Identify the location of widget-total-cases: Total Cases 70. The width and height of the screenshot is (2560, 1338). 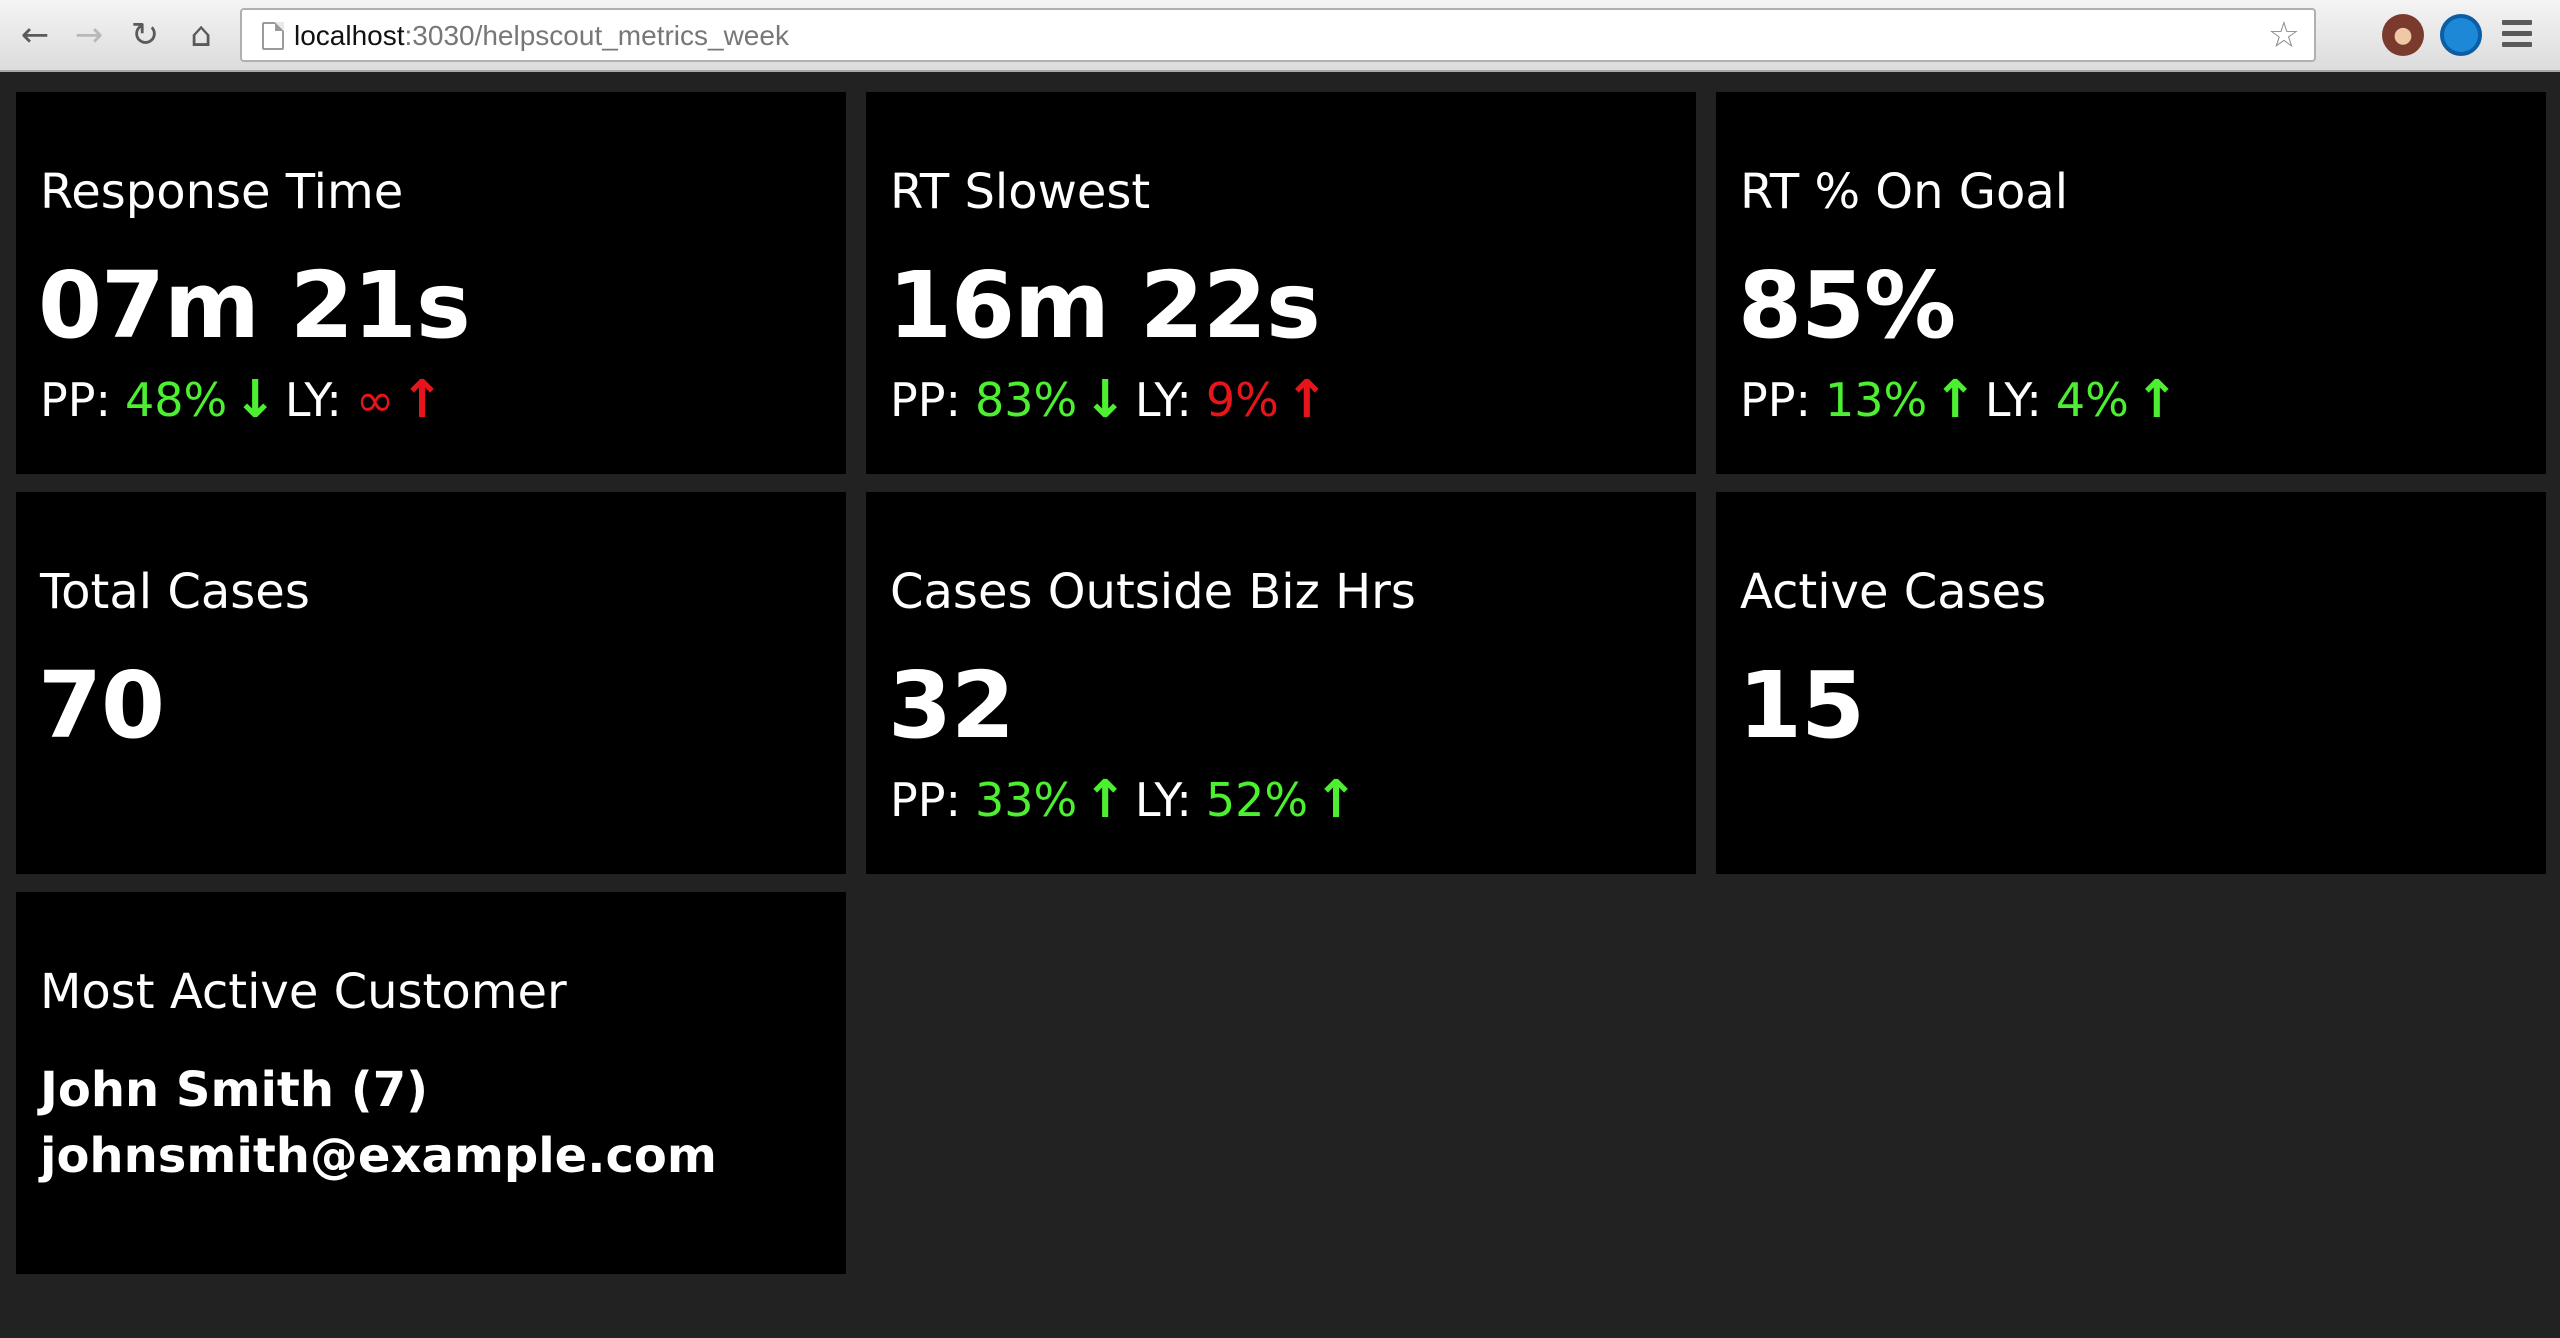
(431, 683).